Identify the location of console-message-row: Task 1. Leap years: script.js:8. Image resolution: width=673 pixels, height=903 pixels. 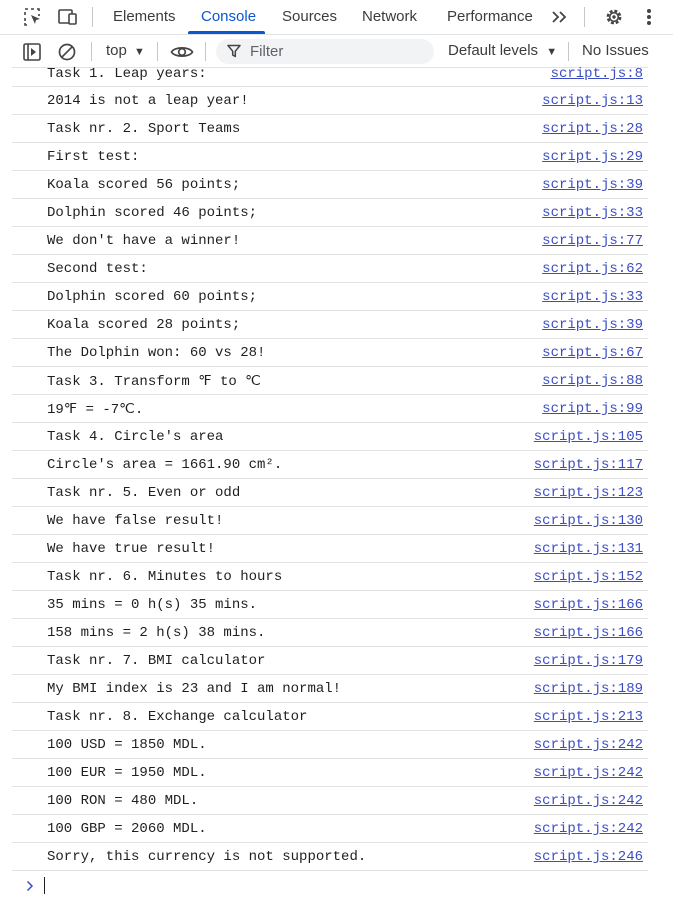
(330, 76).